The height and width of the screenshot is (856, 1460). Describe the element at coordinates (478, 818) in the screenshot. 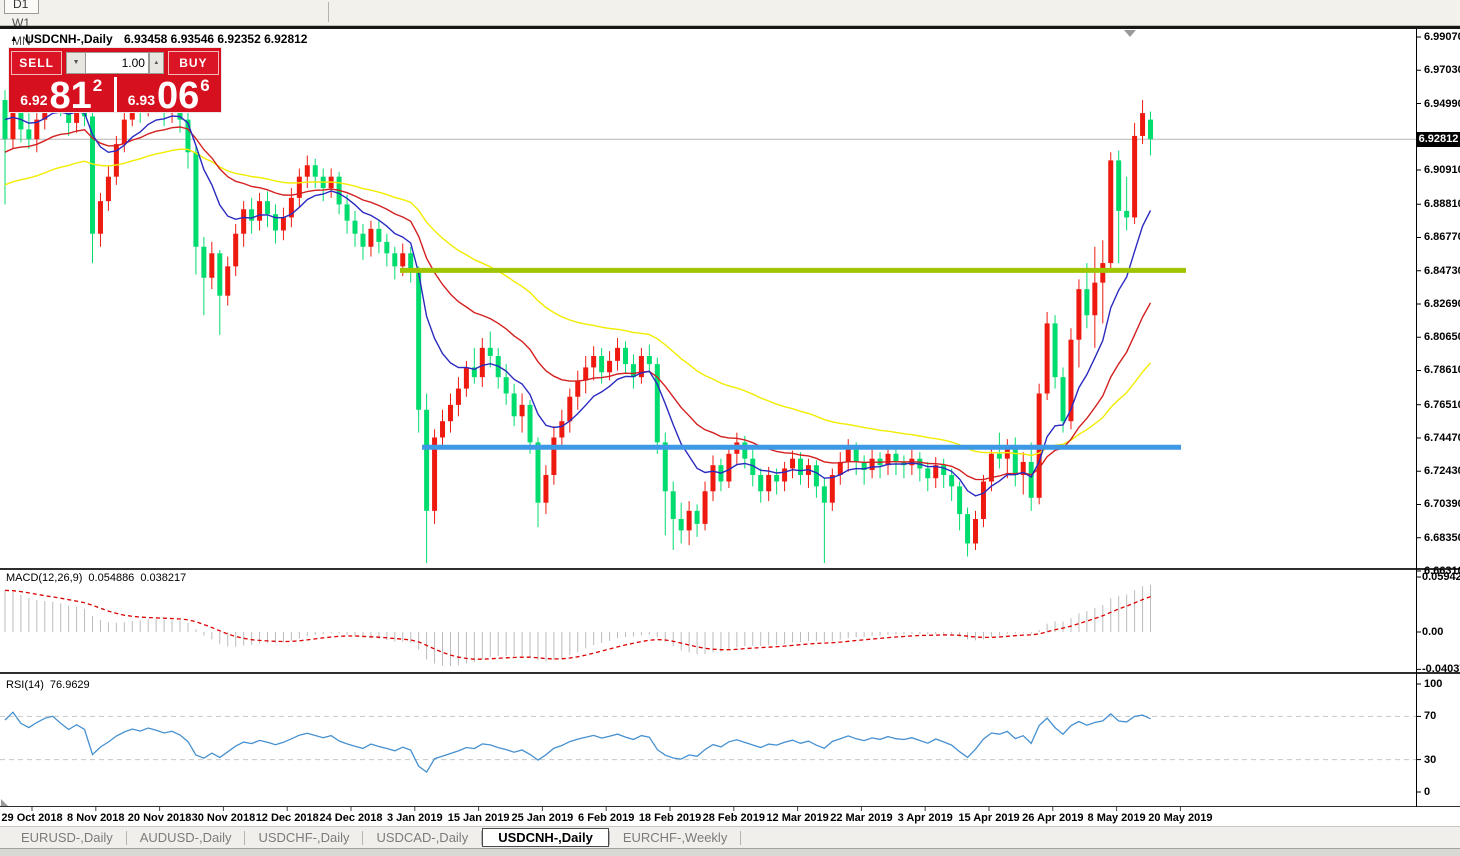

I see `date-axis-label: 15 Jan 2019` at that location.